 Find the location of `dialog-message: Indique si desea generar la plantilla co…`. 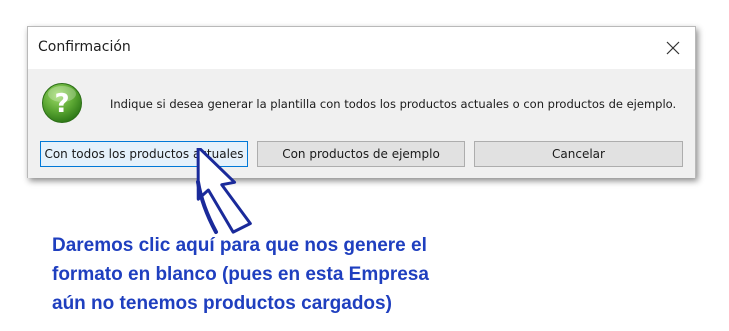

dialog-message: Indique si desea generar la plantilla co… is located at coordinates (393, 104).